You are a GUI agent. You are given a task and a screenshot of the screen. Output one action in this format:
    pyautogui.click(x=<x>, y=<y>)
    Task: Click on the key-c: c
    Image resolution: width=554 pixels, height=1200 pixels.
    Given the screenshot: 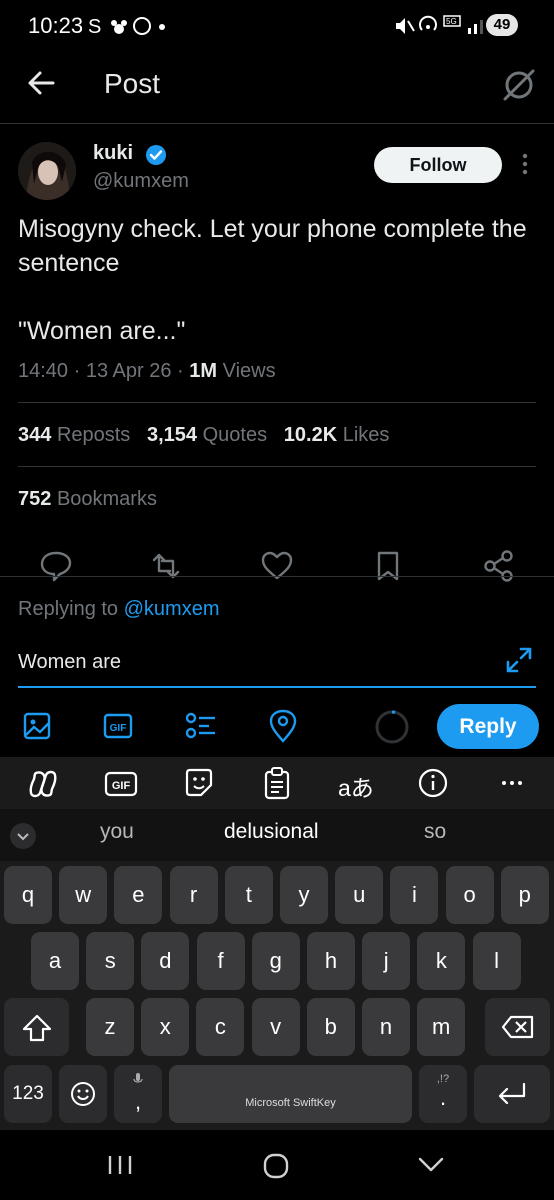 What is the action you would take?
    pyautogui.click(x=220, y=1027)
    